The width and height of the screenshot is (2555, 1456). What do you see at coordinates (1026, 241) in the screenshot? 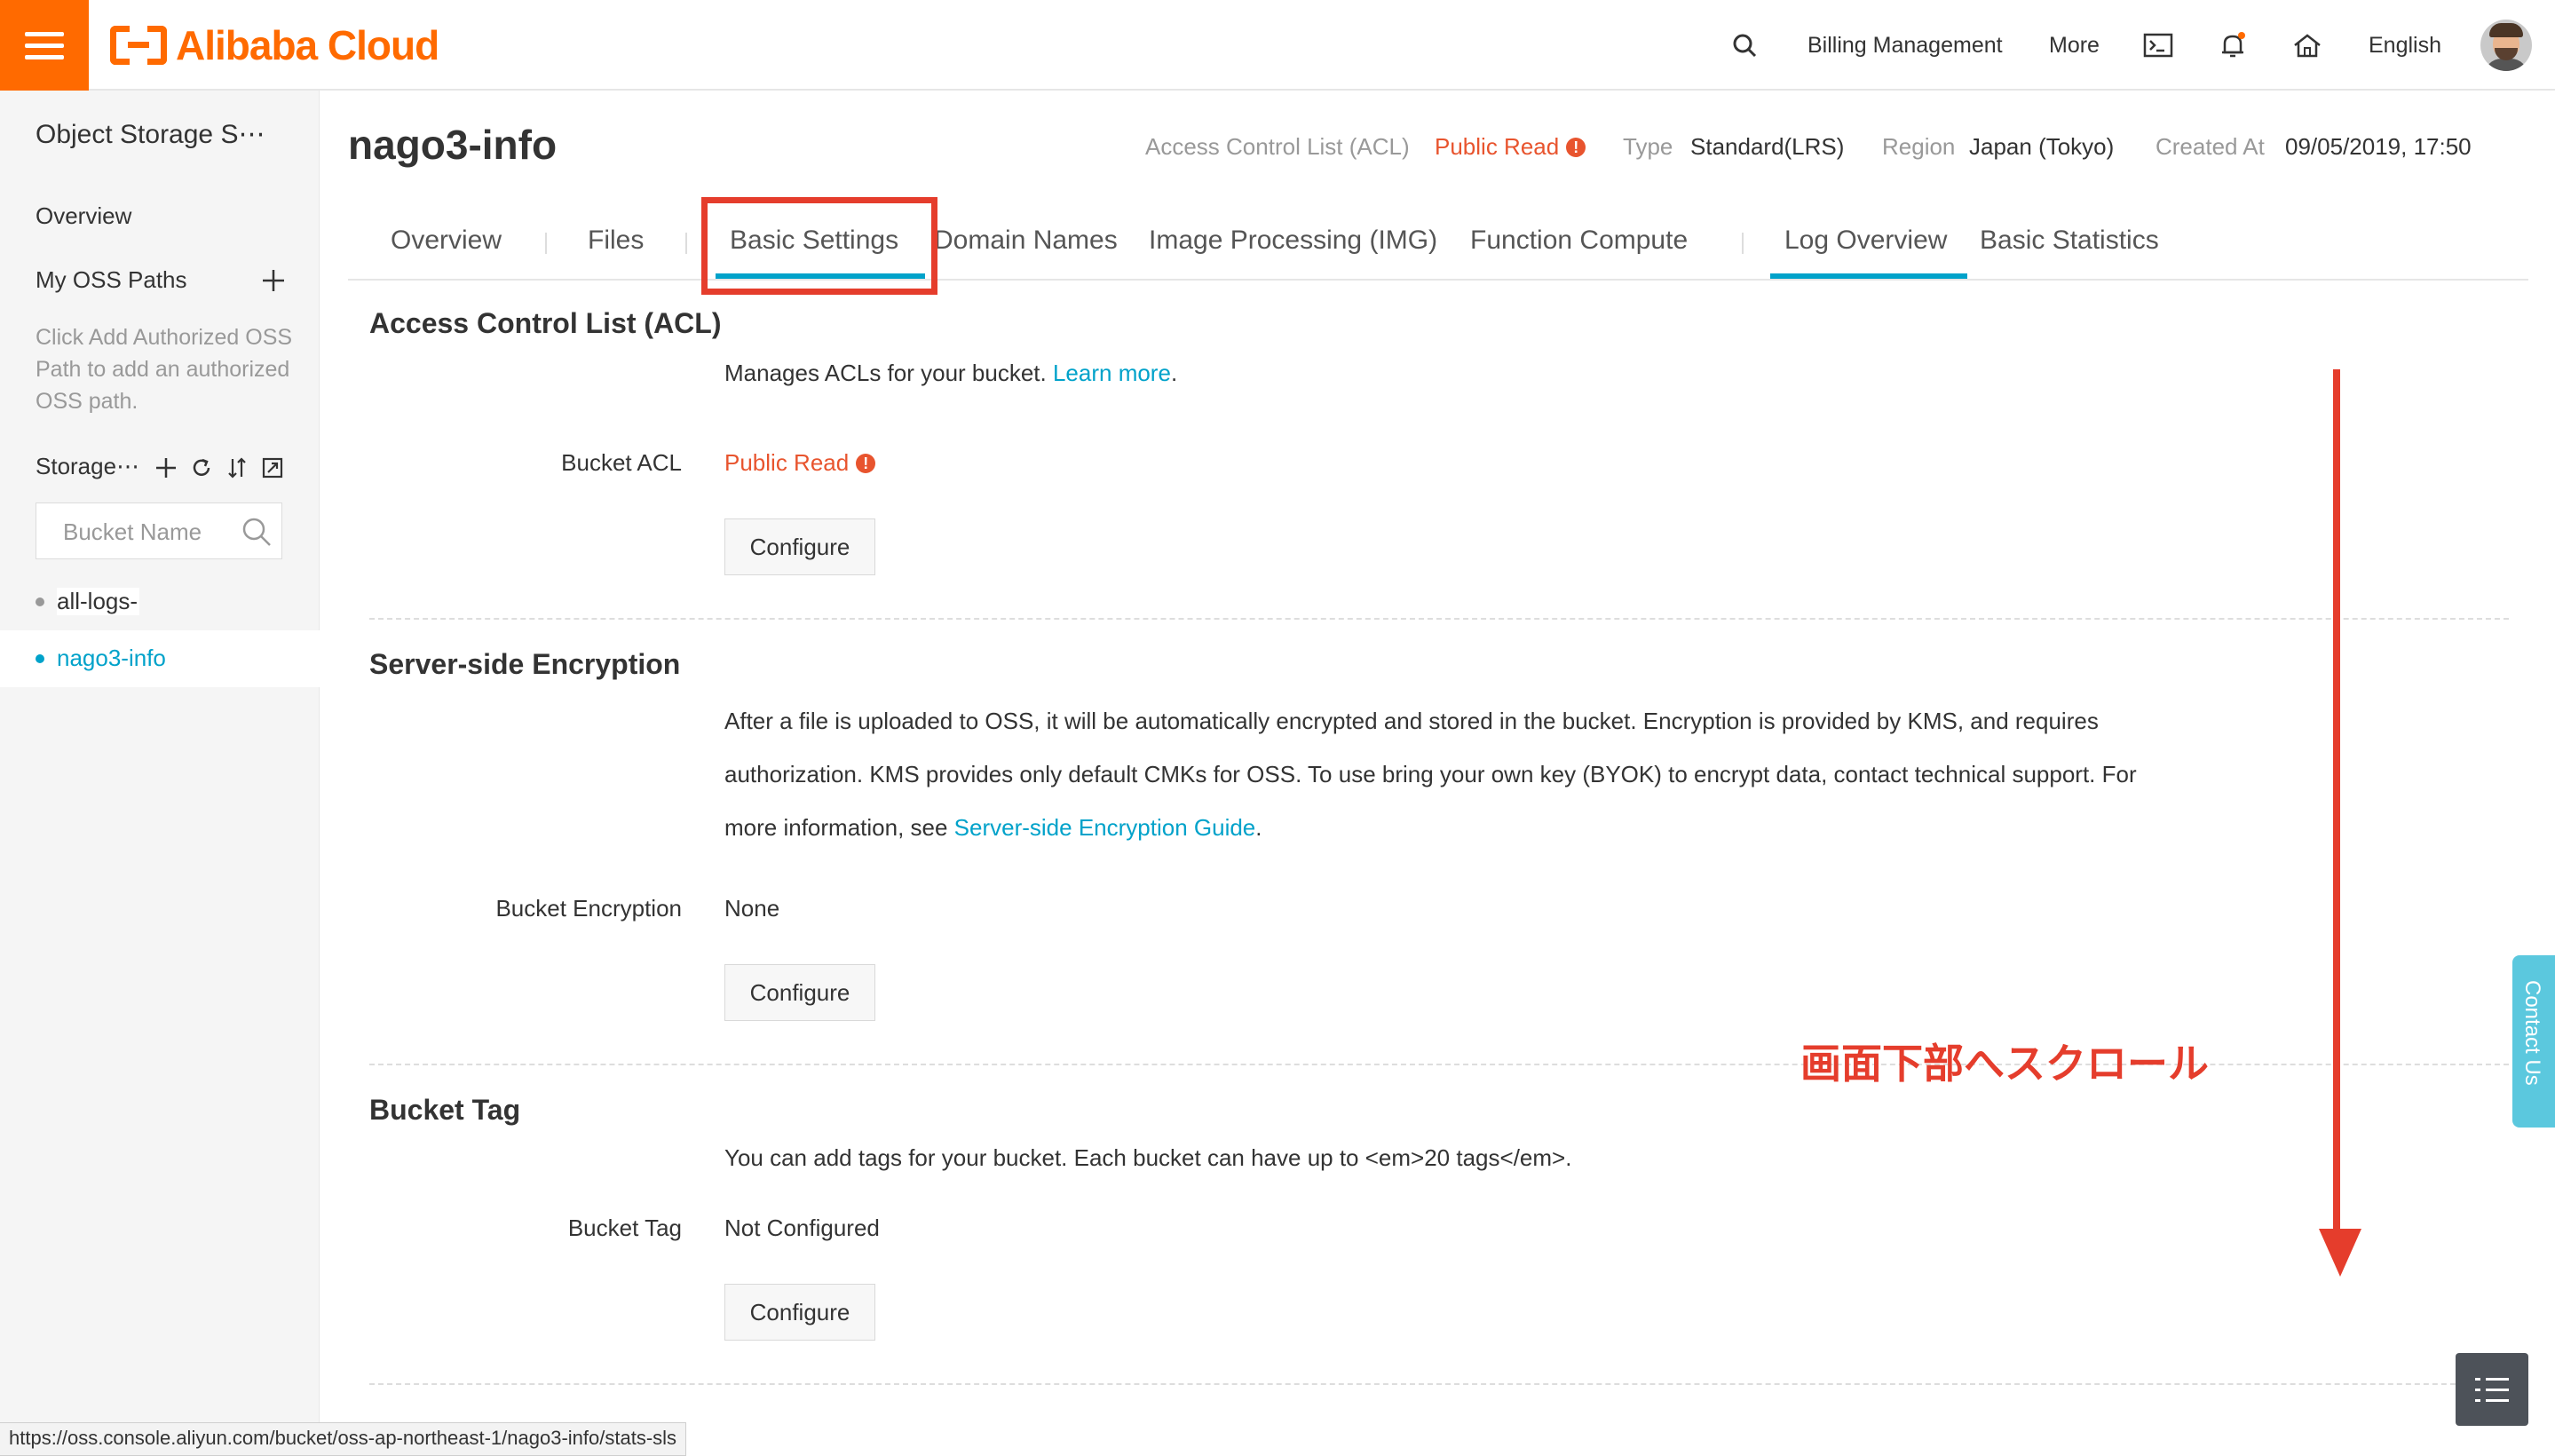
I see `tab-domain-names: Domain Names` at bounding box center [1026, 241].